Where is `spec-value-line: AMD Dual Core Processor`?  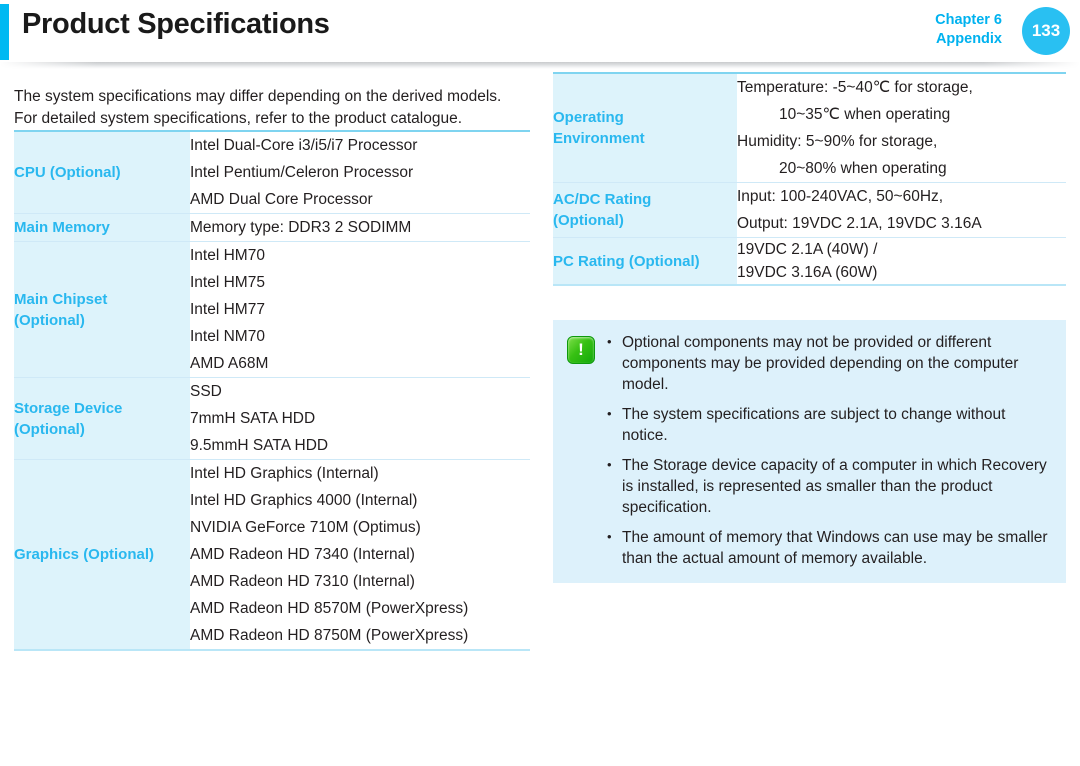
spec-value-line: AMD Dual Core Processor is located at coordinates (281, 199).